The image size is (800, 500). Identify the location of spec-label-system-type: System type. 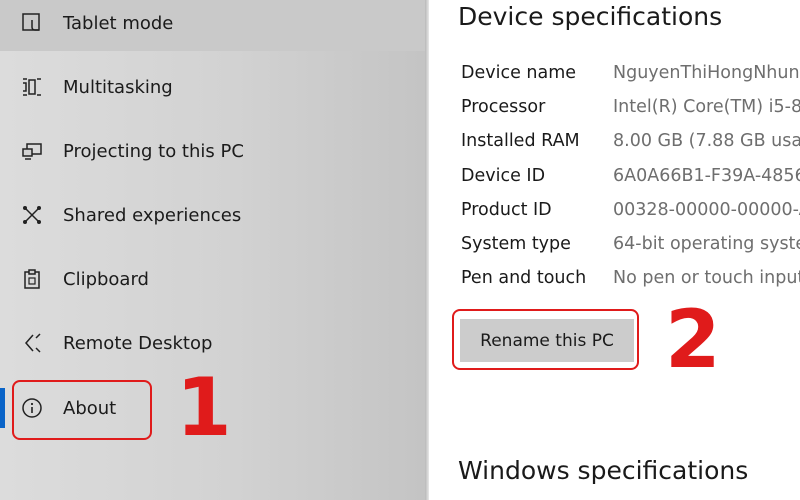
(516, 244).